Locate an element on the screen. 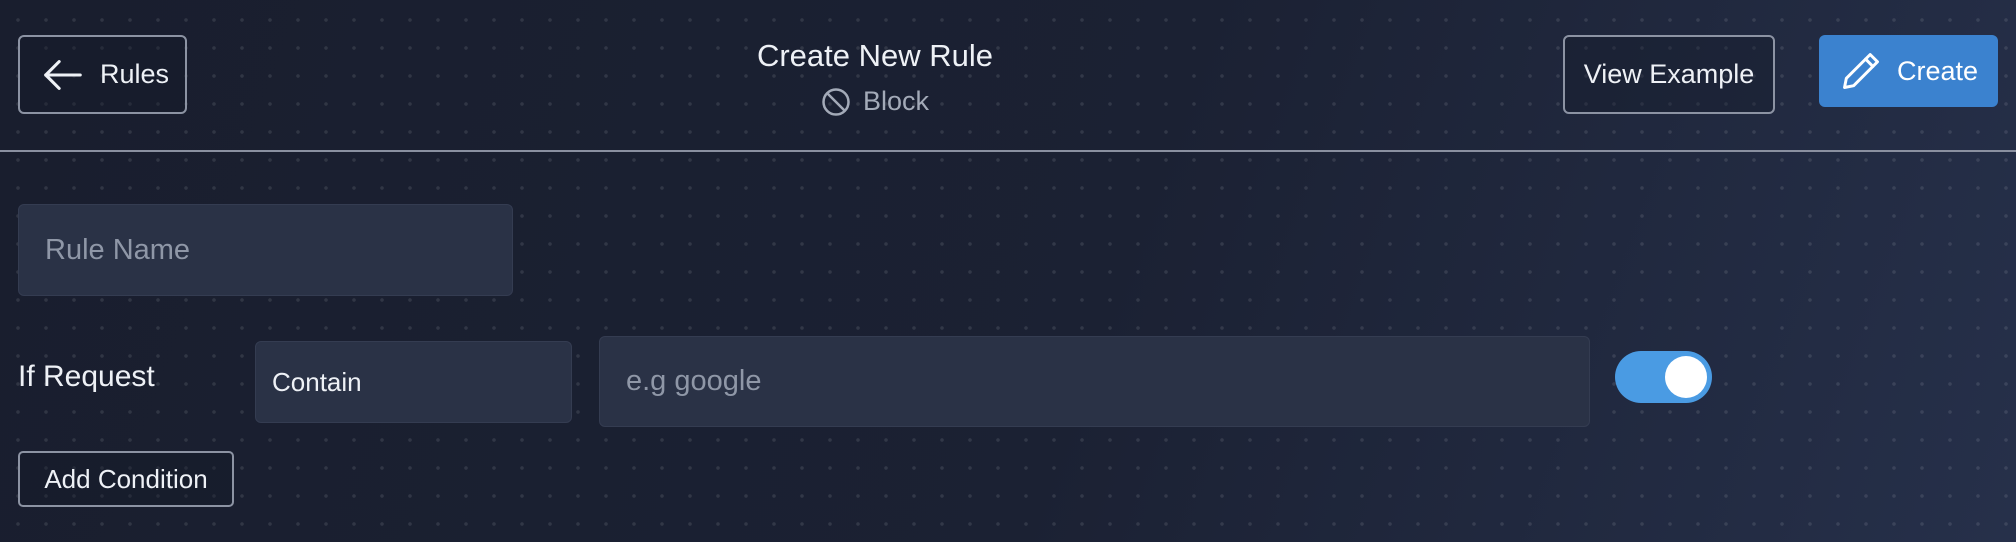 Image resolution: width=2016 pixels, height=542 pixels. operator-value: Contain is located at coordinates (317, 381).